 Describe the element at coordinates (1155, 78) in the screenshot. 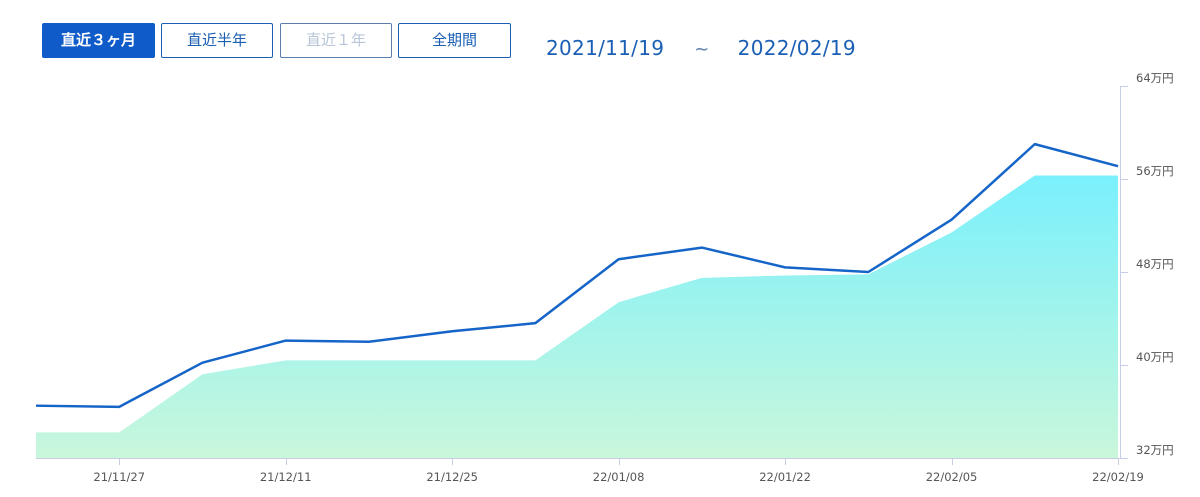

I see `y-tick-label: 64万円` at that location.